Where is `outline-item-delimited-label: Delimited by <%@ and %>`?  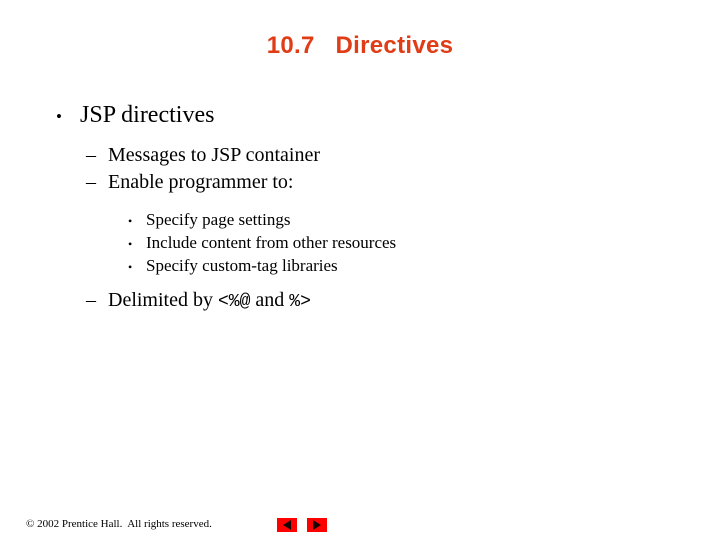 outline-item-delimited-label: Delimited by <%@ and %> is located at coordinates (209, 301).